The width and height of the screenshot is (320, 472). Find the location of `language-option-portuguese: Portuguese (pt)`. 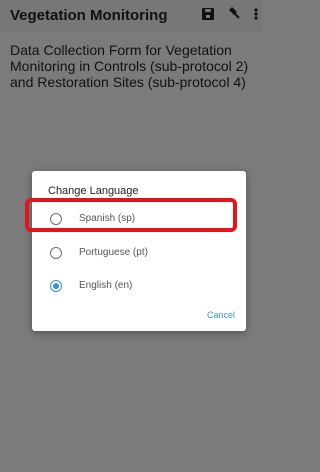

language-option-portuguese: Portuguese (pt) is located at coordinates (139, 253).